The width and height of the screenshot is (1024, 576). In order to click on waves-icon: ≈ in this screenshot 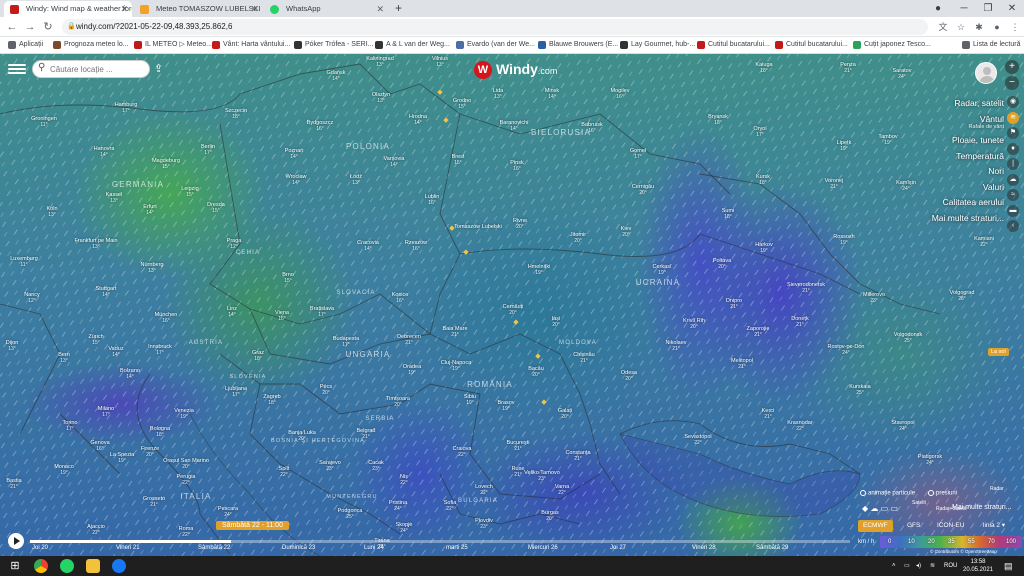, I will do `click(1013, 195)`.